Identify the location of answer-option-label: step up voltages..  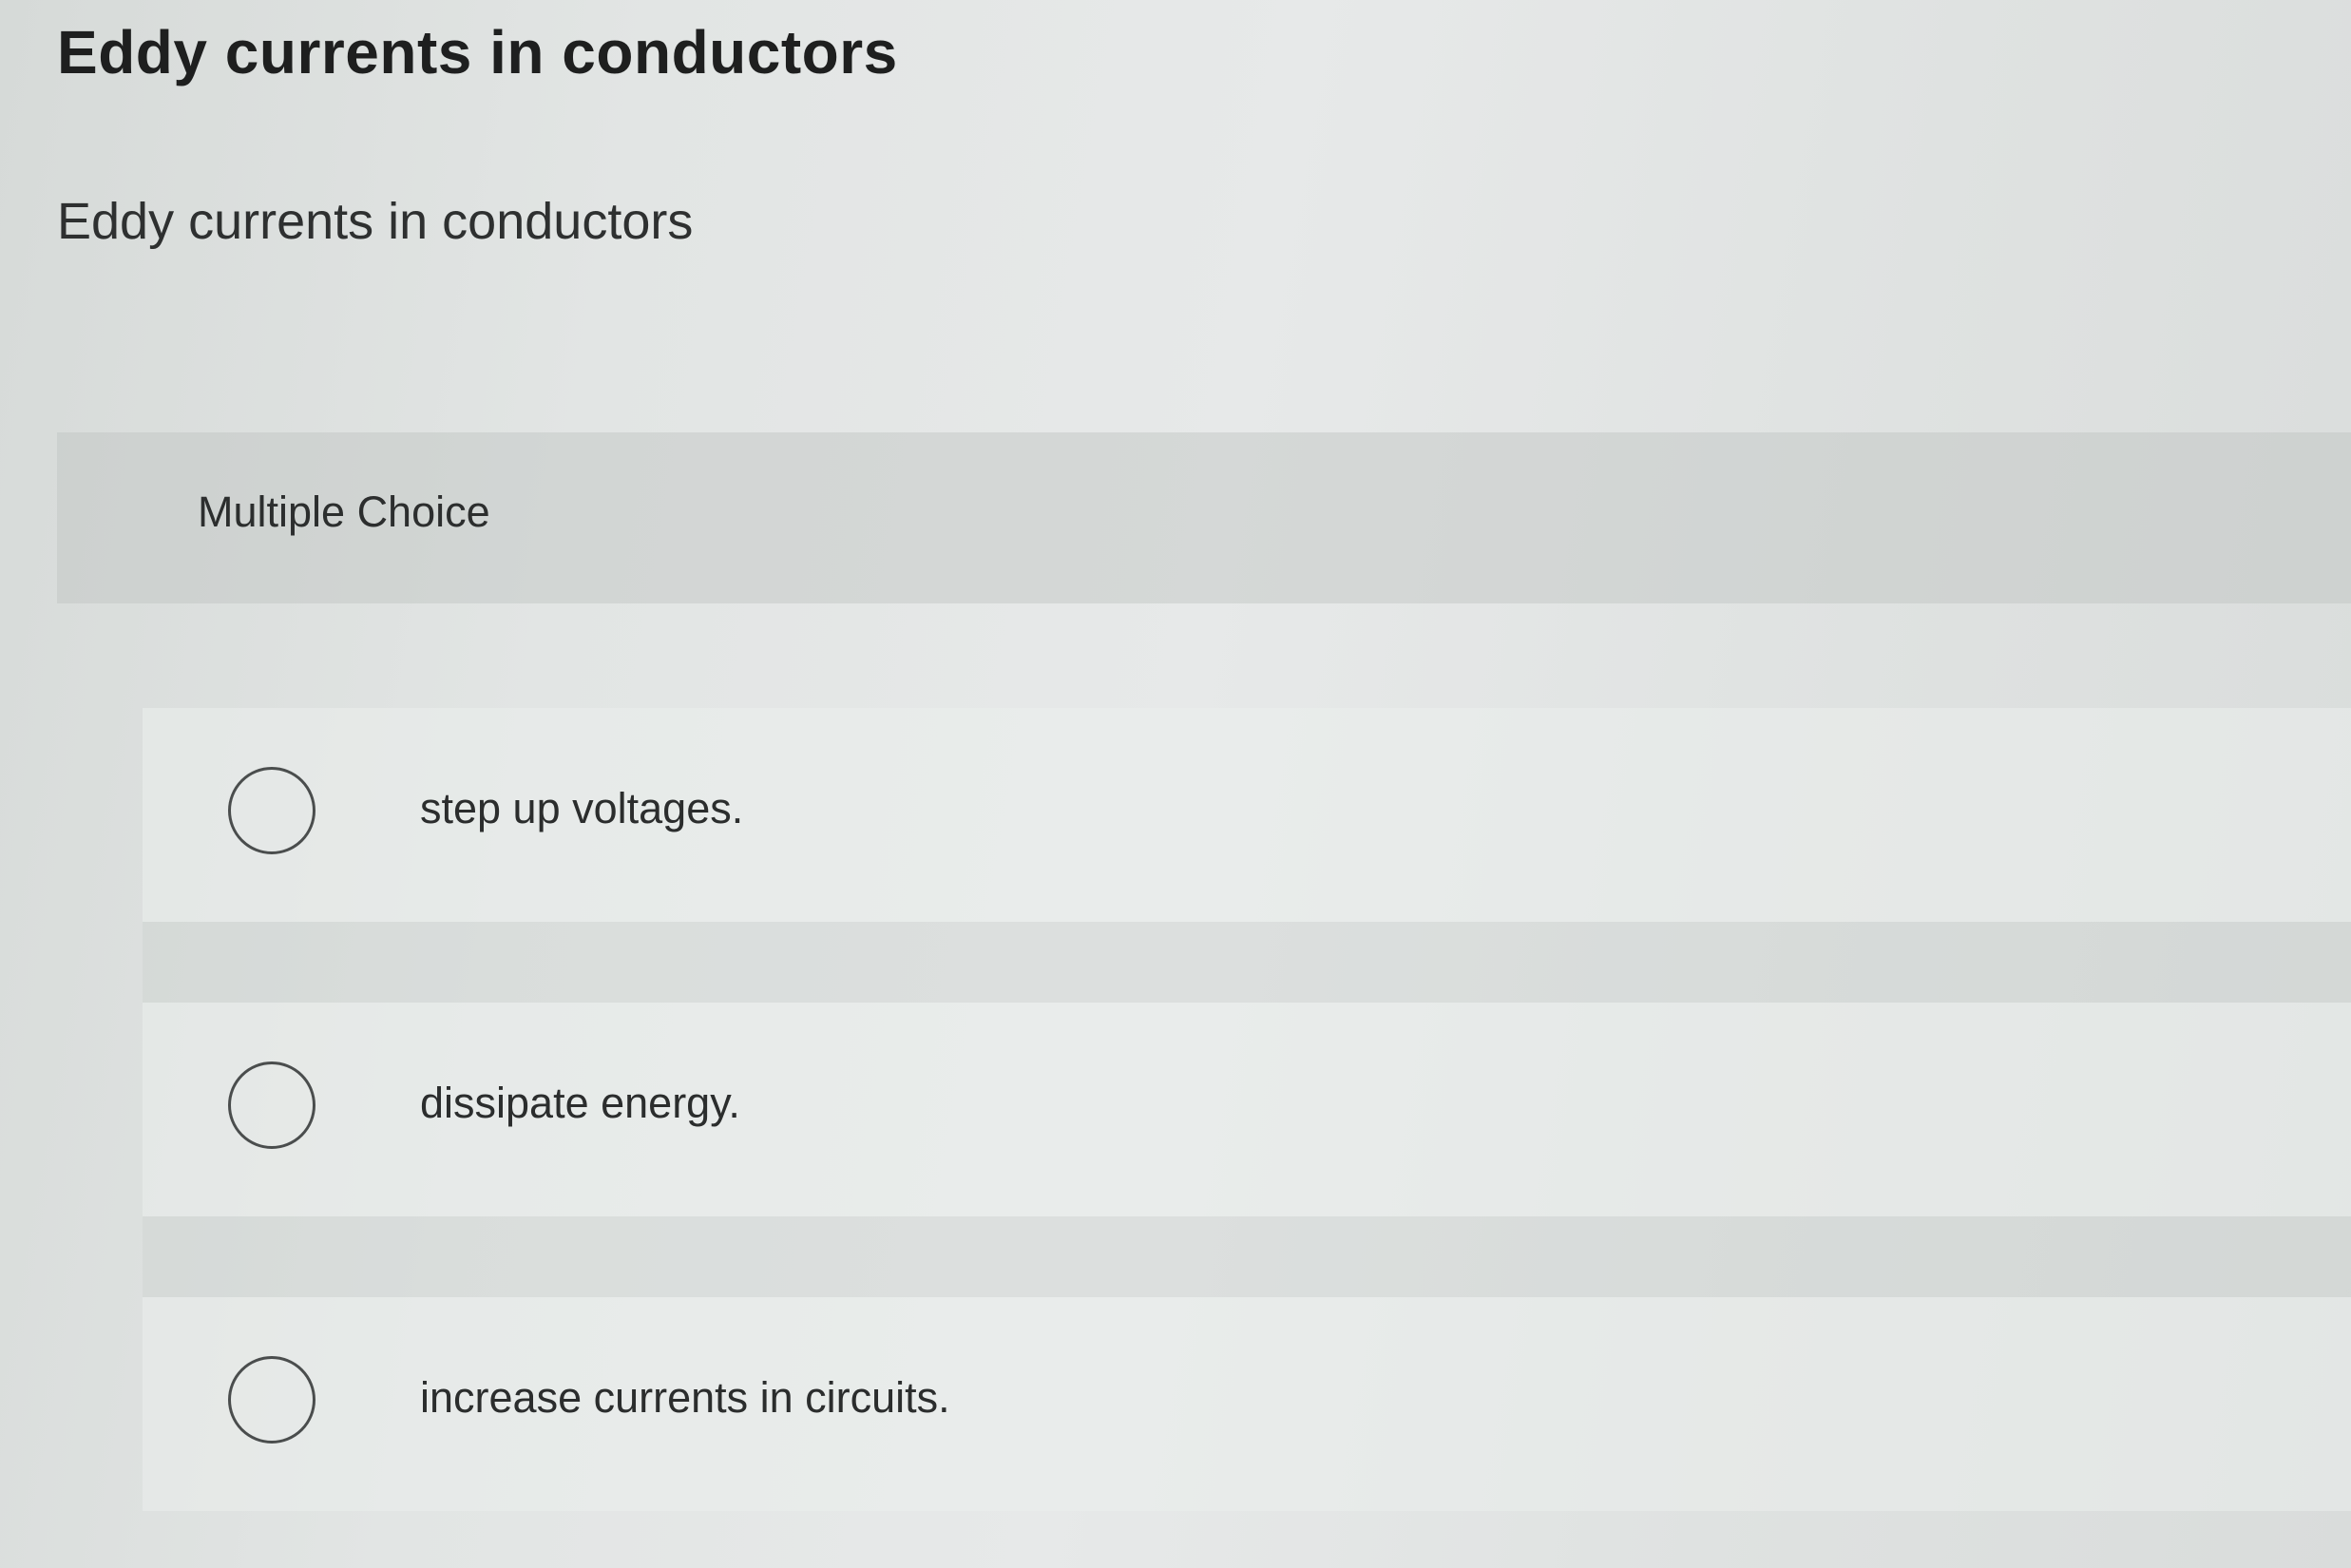
(582, 808).